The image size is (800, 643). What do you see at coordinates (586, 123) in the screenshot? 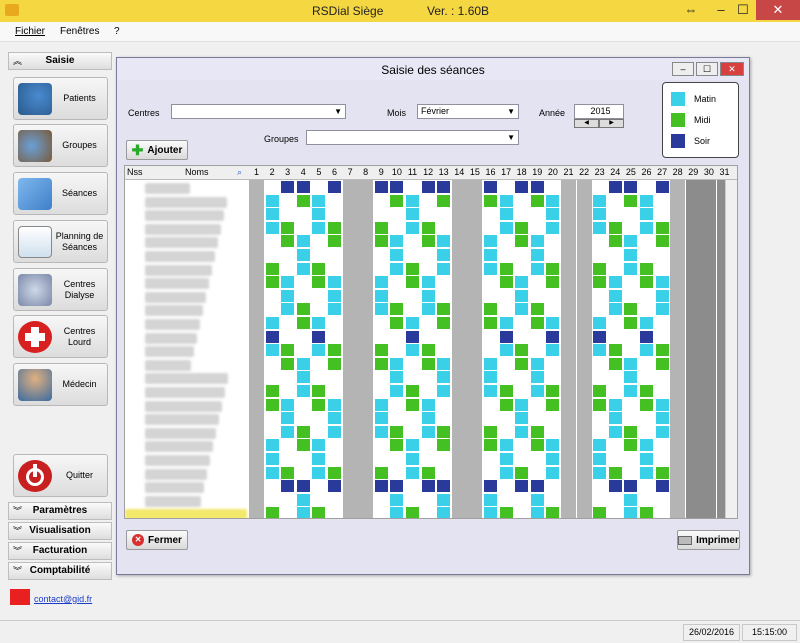
I see `year-prev-button: ◀` at bounding box center [586, 123].